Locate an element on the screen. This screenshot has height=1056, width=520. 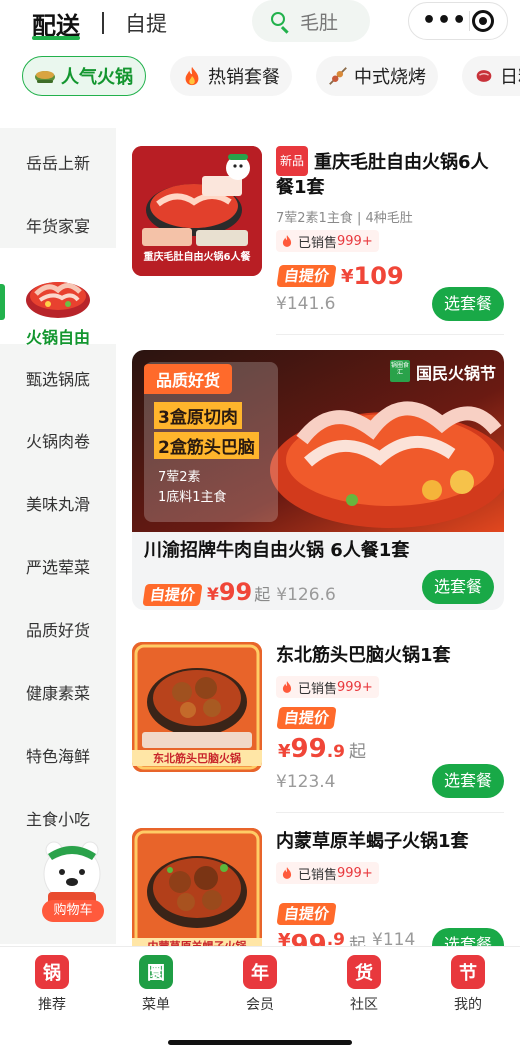
new-badge: 新品 is located at coordinates (292, 161).